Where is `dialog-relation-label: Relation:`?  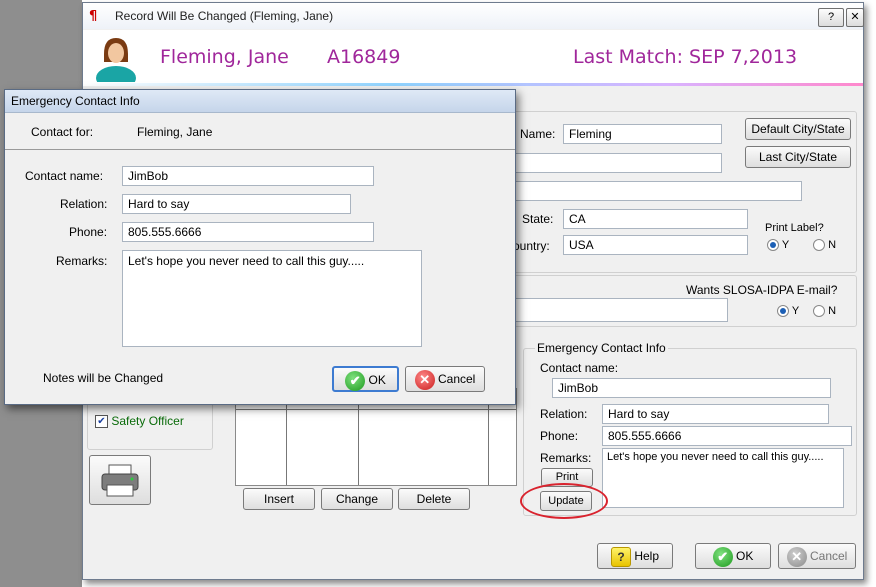
dialog-relation-label: Relation: is located at coordinates (84, 204).